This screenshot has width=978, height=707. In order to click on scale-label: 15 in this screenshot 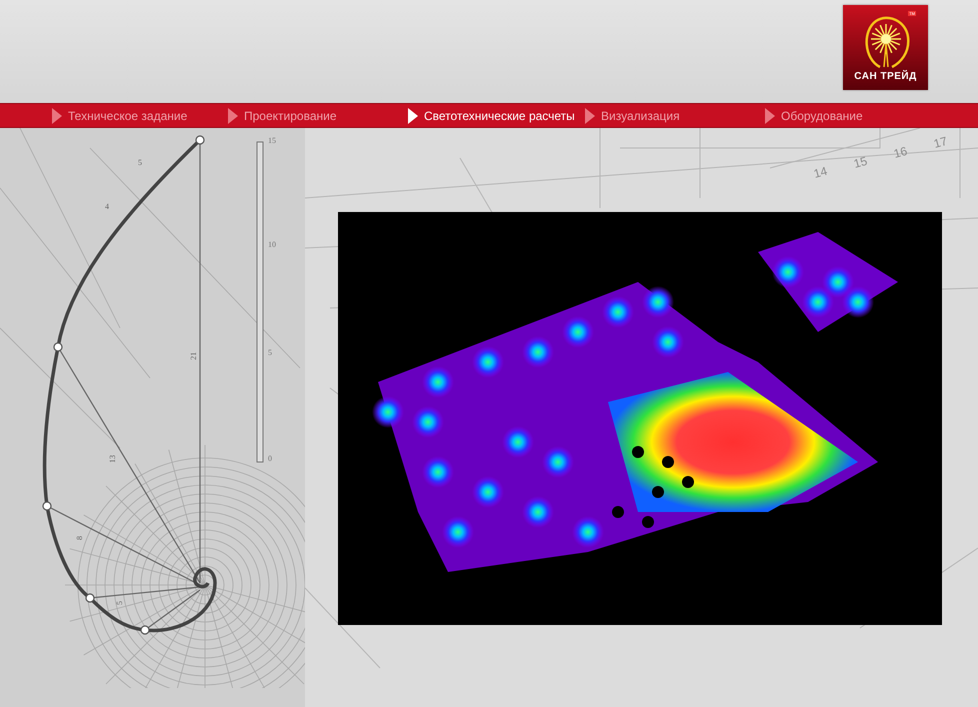, I will do `click(272, 140)`.